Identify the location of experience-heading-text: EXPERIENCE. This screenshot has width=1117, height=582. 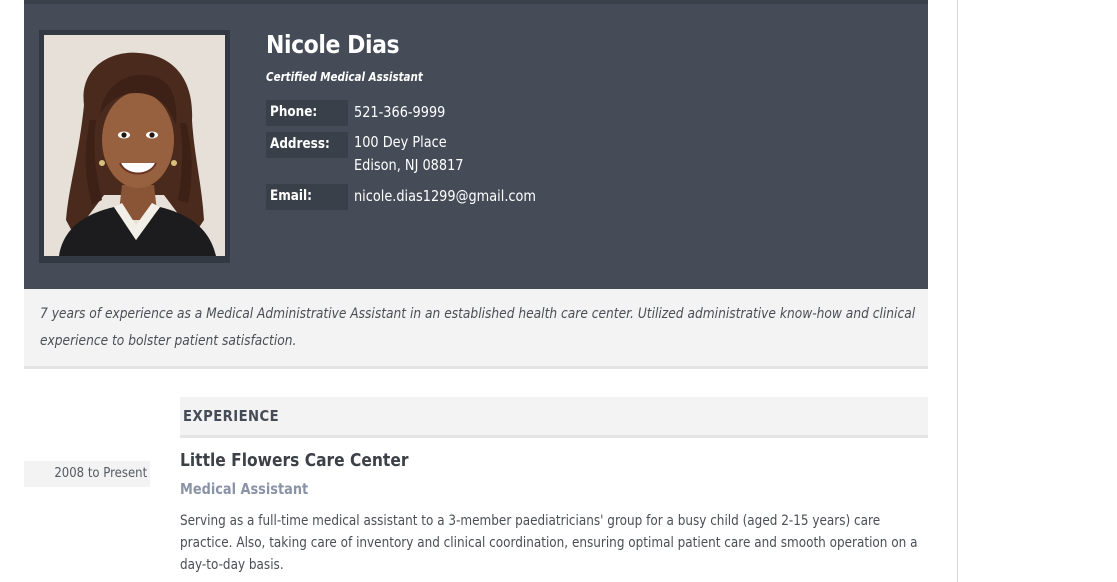
(231, 416).